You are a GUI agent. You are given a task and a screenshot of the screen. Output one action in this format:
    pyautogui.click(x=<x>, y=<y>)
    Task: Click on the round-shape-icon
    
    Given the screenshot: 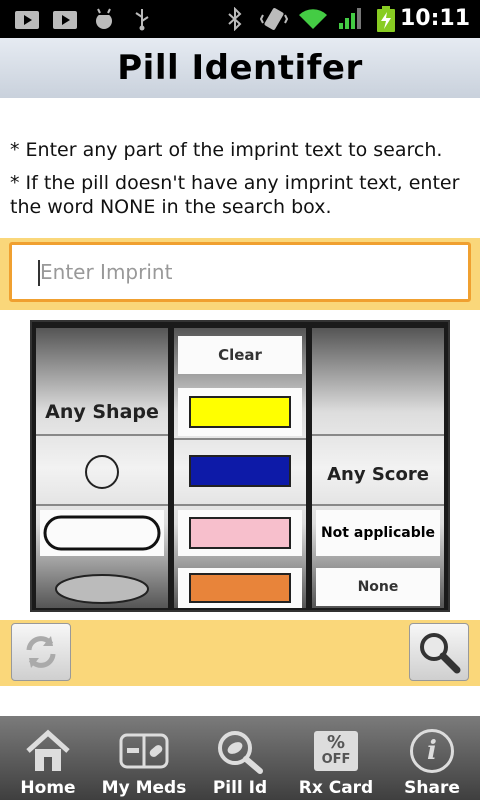 What is the action you would take?
    pyautogui.click(x=102, y=472)
    